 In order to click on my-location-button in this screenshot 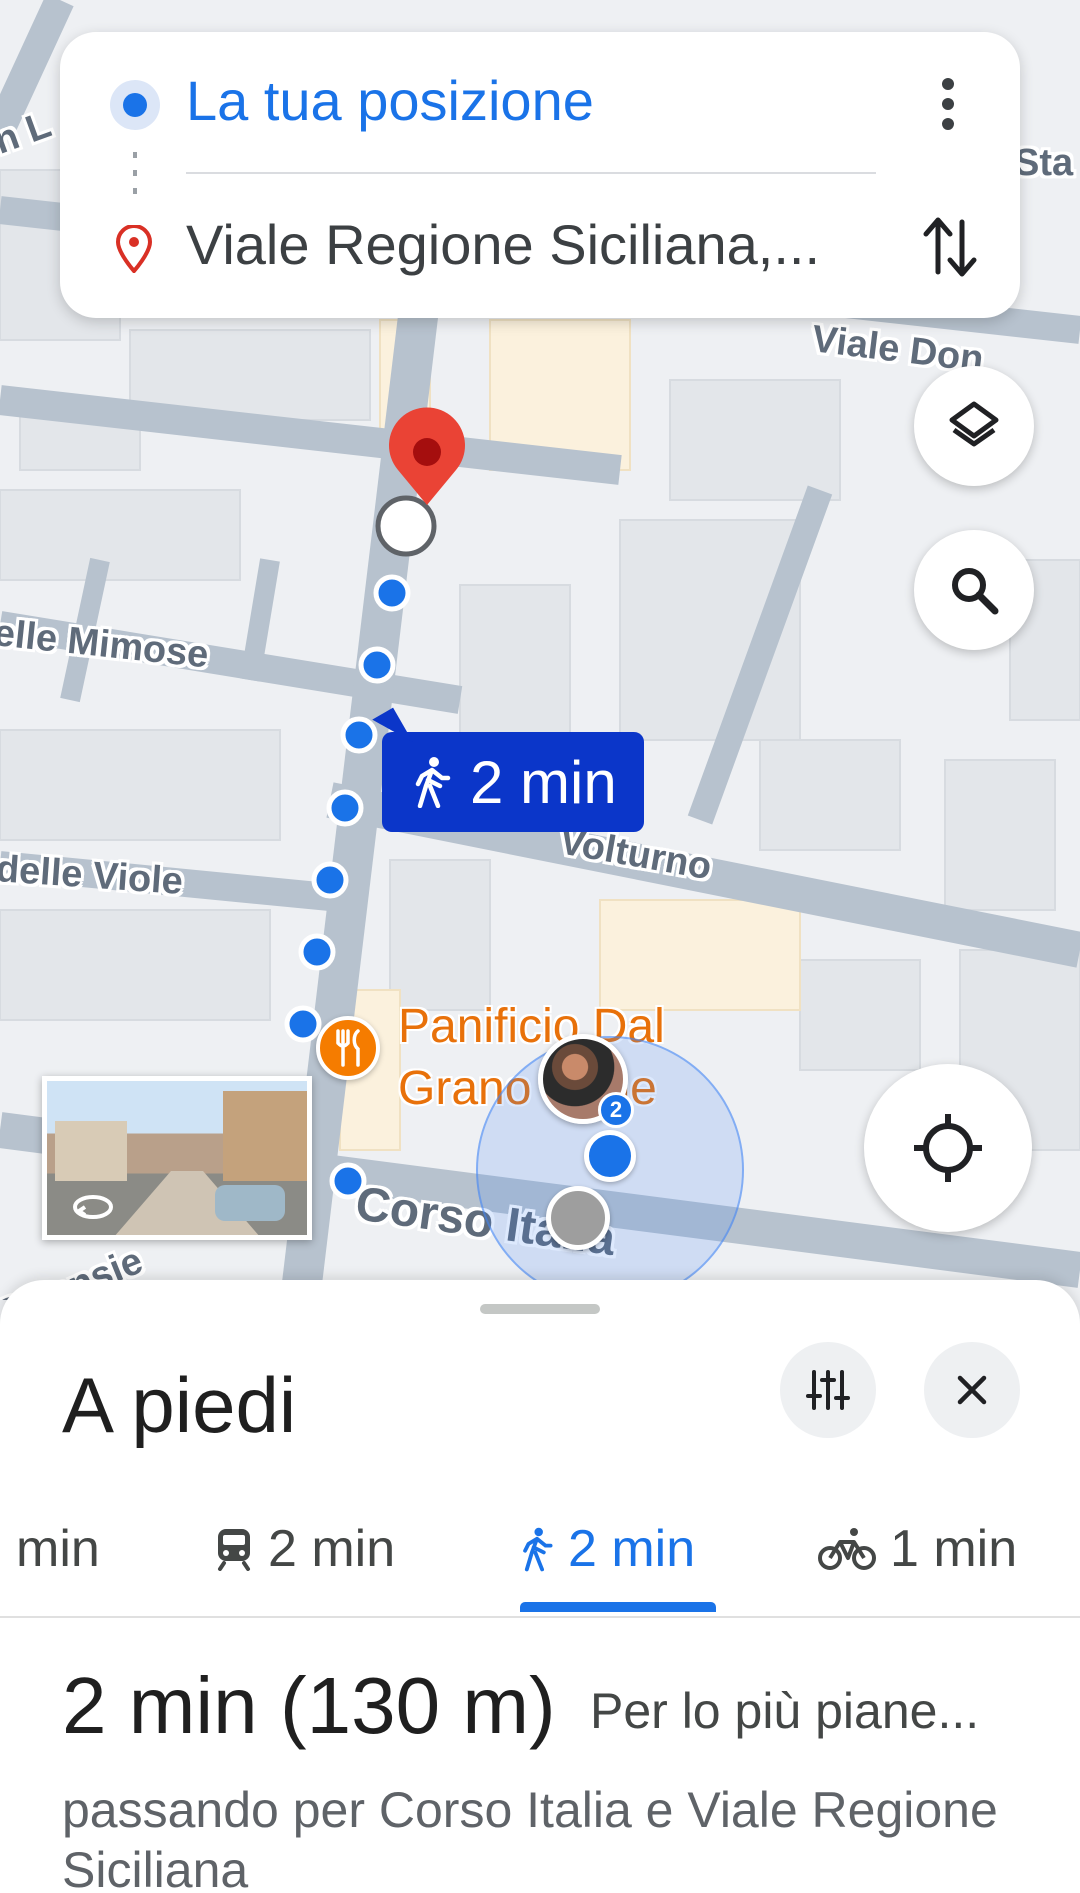, I will do `click(948, 1148)`.